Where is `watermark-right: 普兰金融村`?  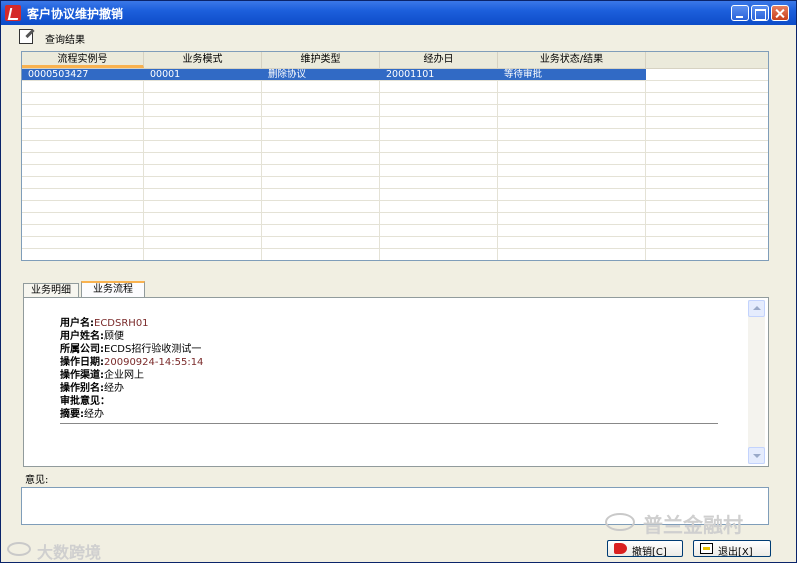 watermark-right: 普兰金融村 is located at coordinates (690, 523).